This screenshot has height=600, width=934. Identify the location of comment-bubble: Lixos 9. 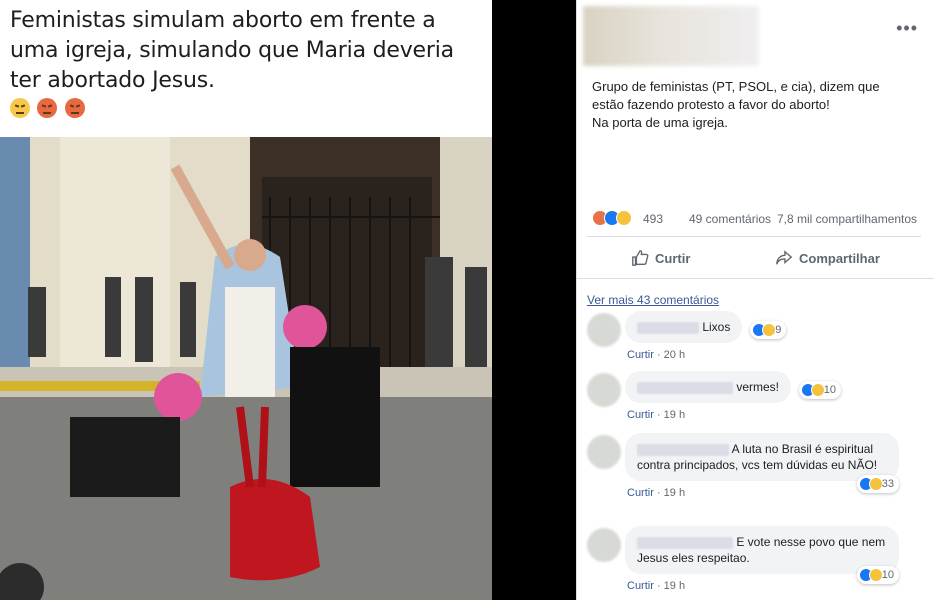
(706, 327).